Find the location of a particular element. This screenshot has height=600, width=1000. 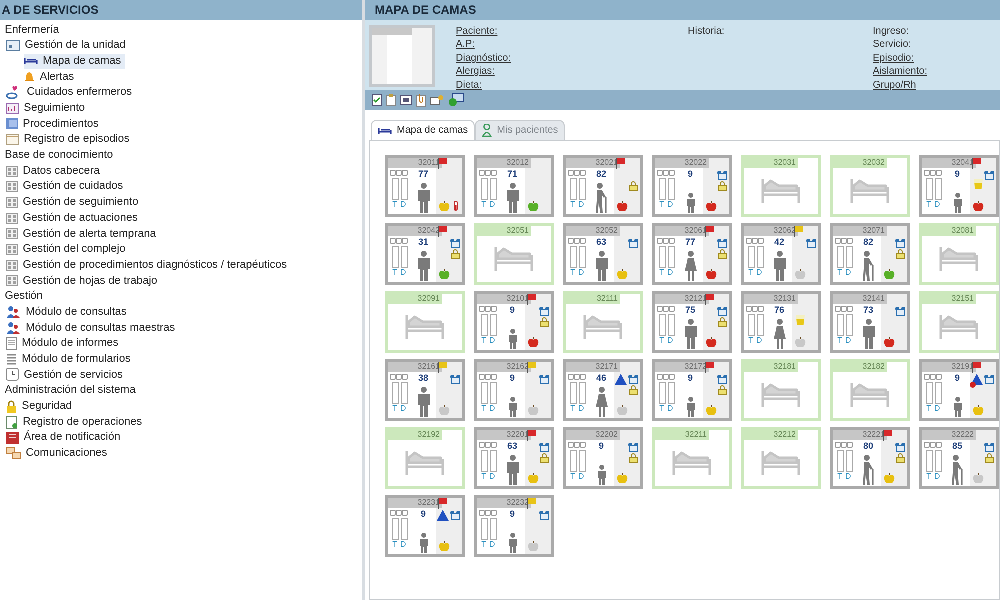

bed-card: 32041 T D 9 is located at coordinates (959, 186).